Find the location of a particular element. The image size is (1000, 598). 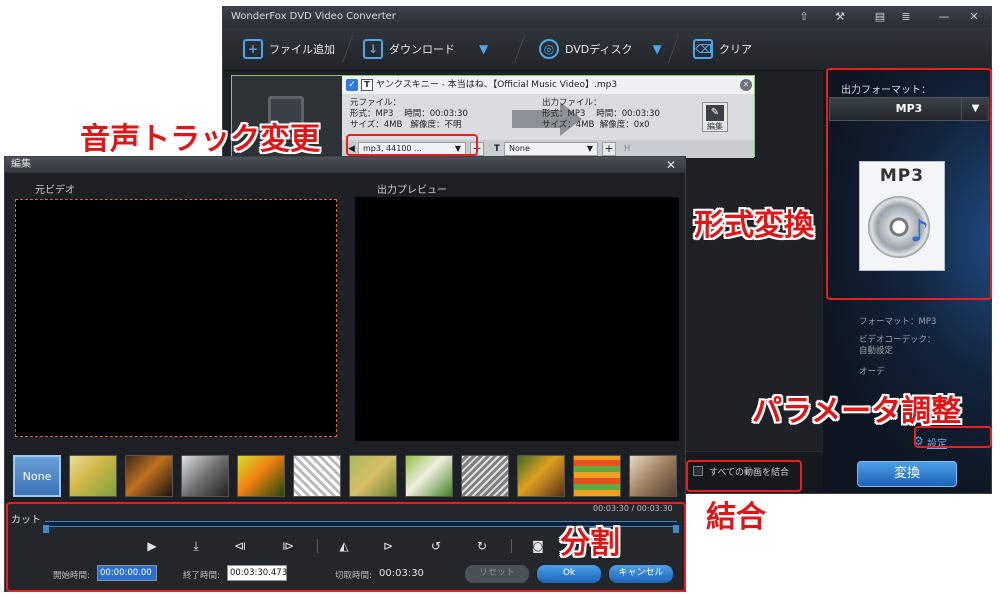

output-time: 時間：00:03:30 is located at coordinates (628, 114).